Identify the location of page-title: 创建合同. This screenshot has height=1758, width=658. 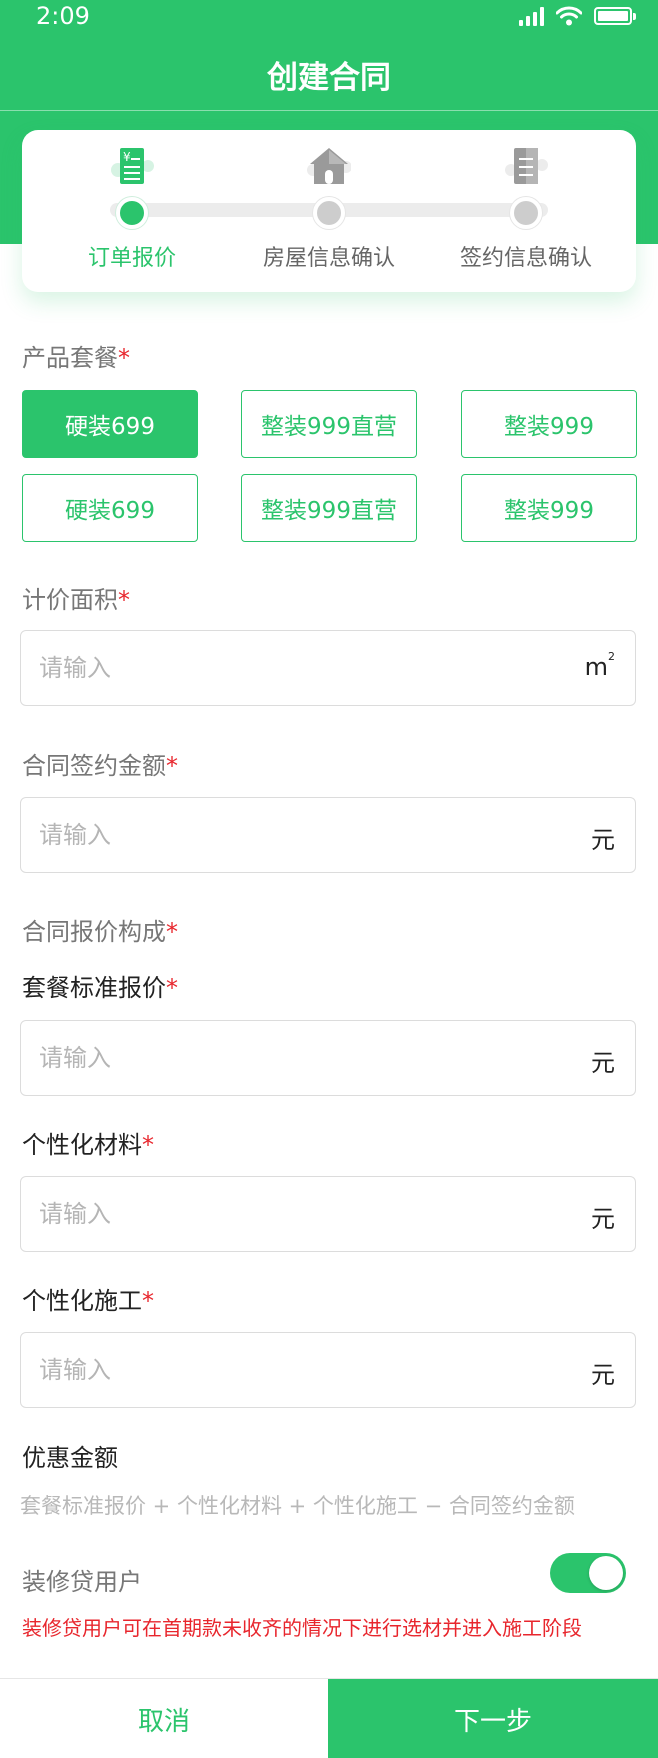
(329, 78).